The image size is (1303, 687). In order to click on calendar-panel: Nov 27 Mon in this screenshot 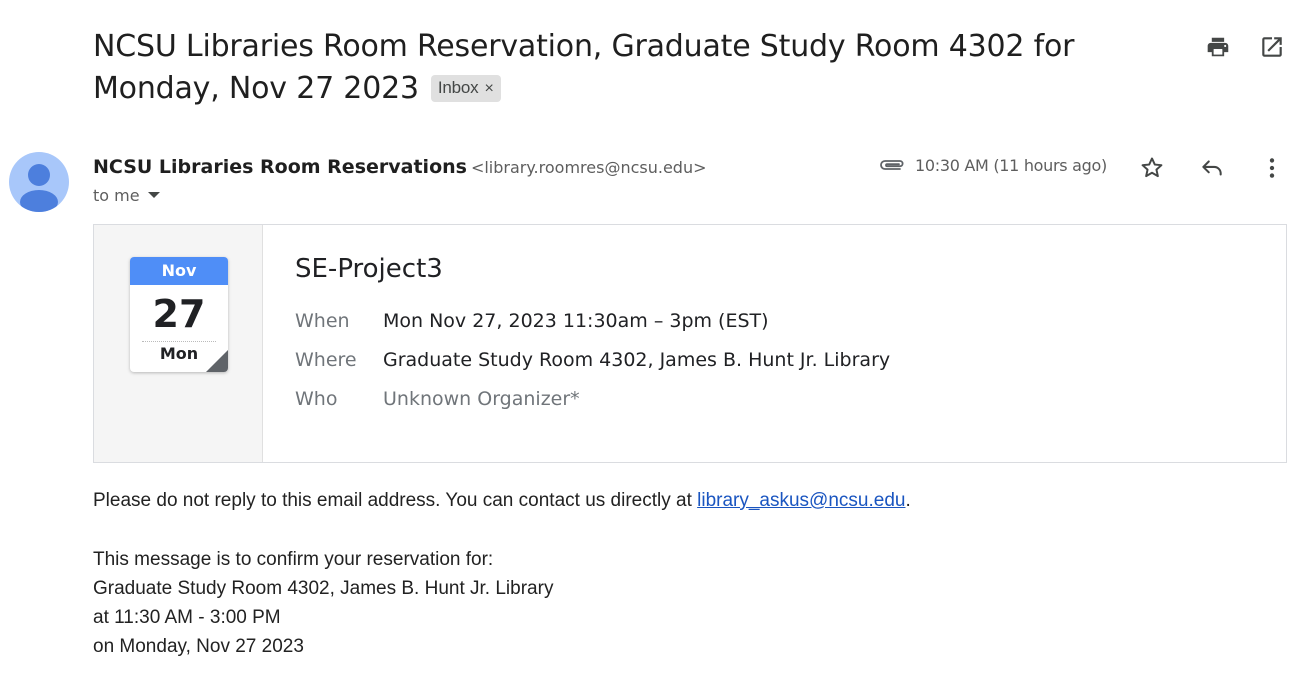, I will do `click(178, 343)`.